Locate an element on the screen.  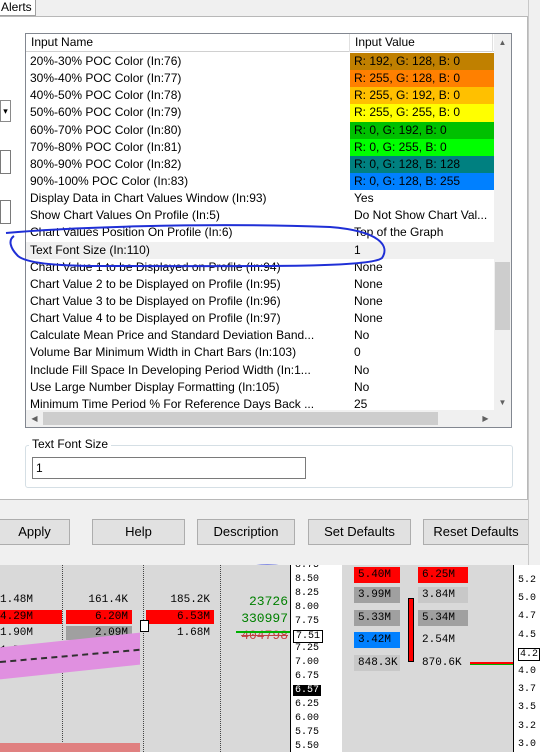
input-name-cell: 90%-100% POC Color (In:83) is located at coordinates (188, 181).